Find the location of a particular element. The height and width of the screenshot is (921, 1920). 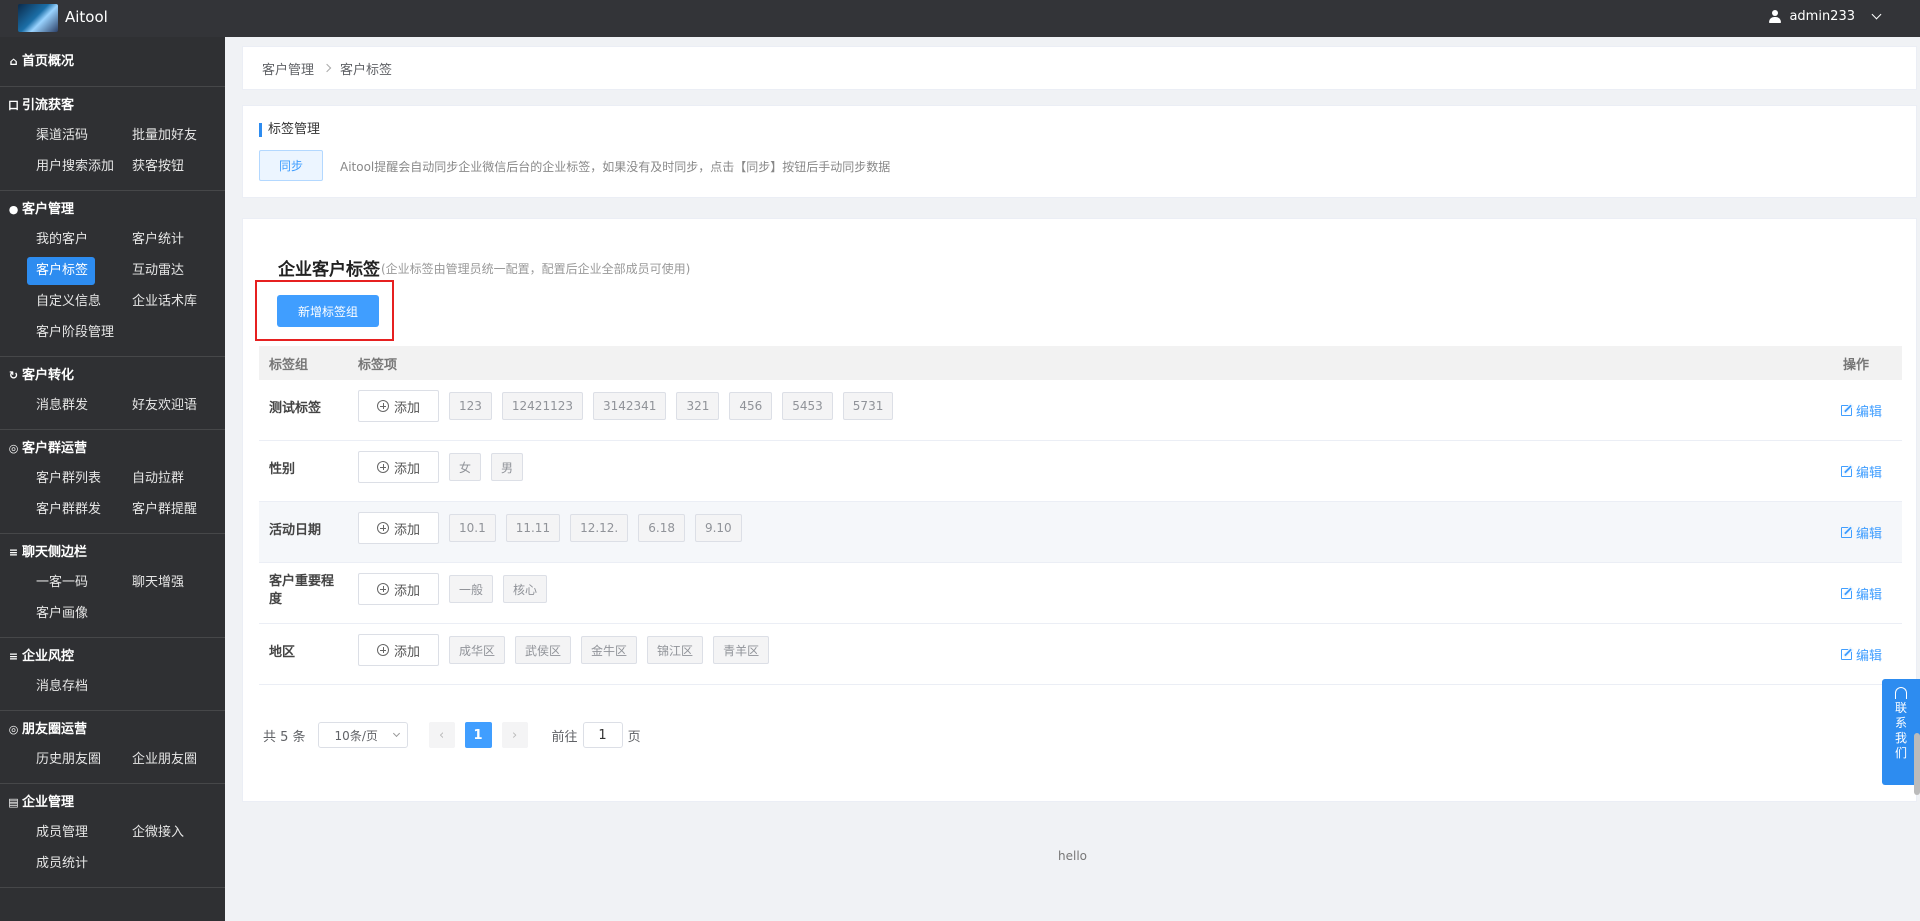

sidebar-section-title: ▤ 企业管理 is located at coordinates (112, 803).